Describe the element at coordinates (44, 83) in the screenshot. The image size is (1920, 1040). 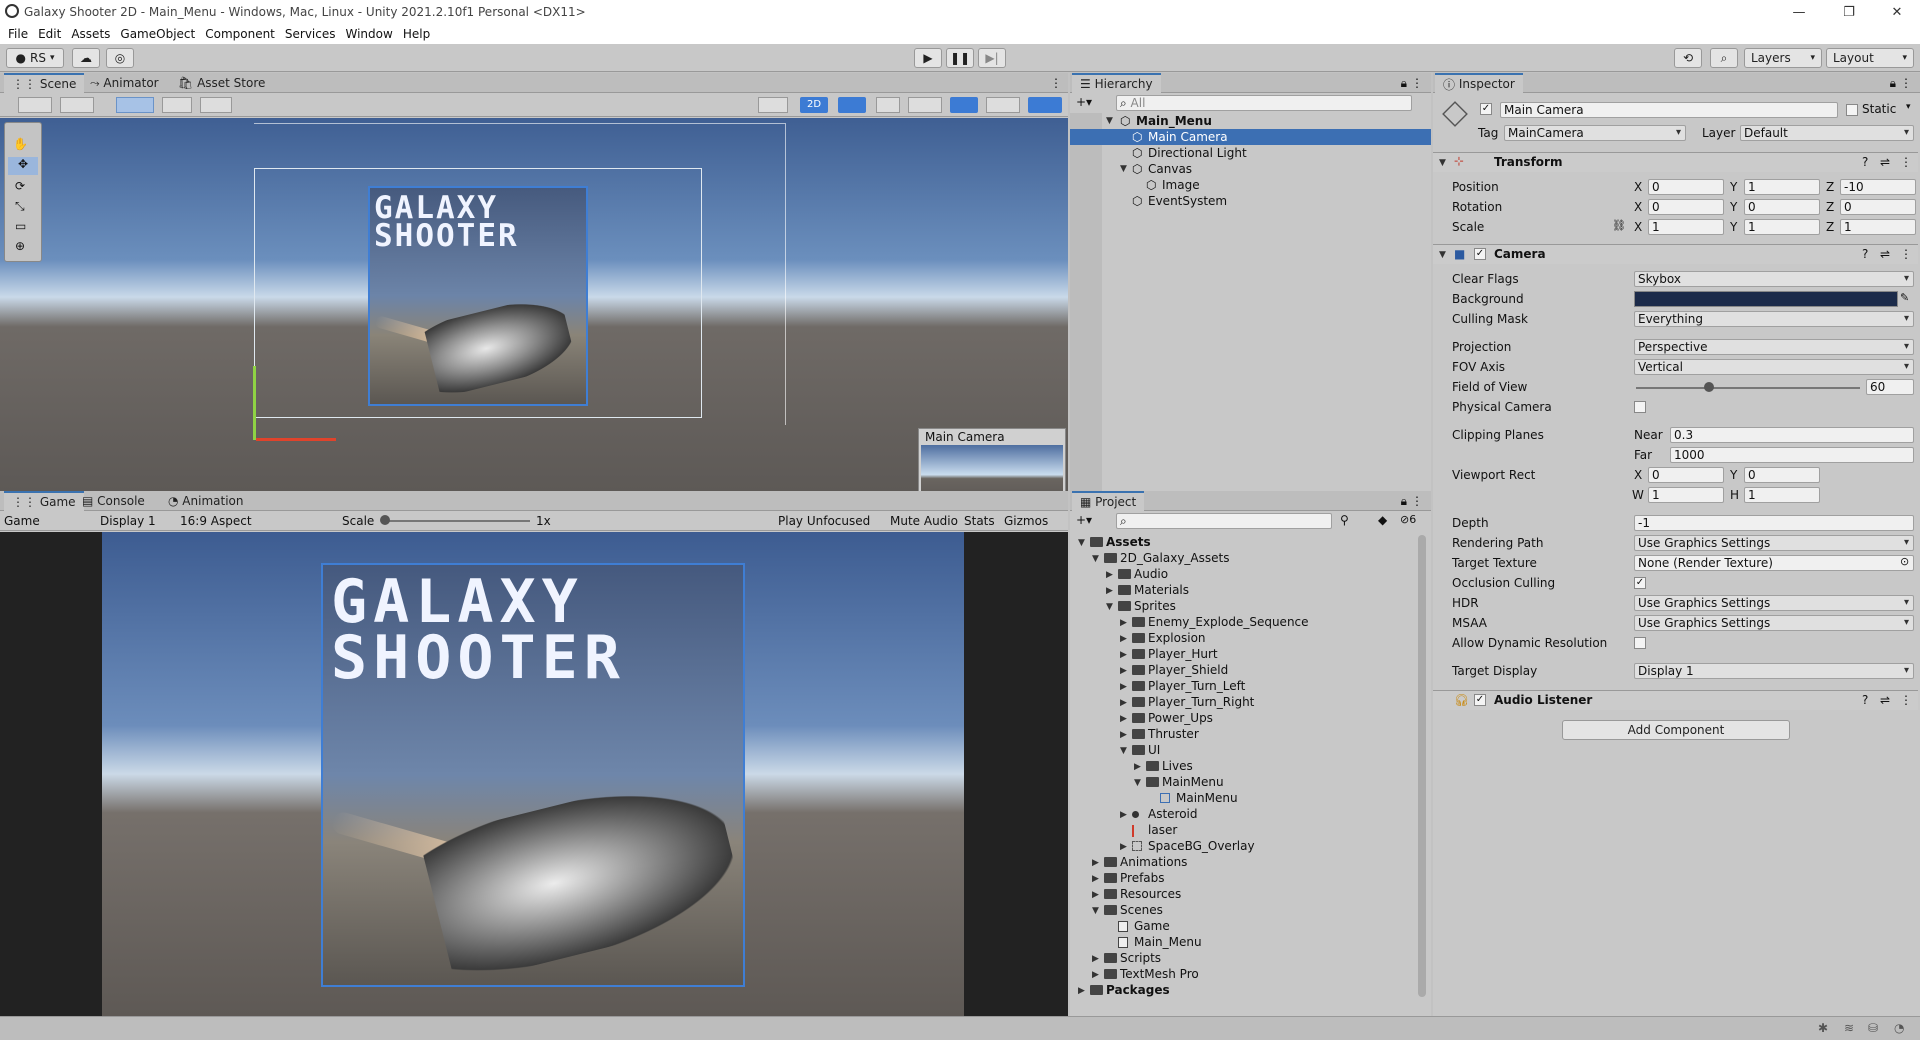
I see `tab-scene: ⋮⋮ Scene` at that location.